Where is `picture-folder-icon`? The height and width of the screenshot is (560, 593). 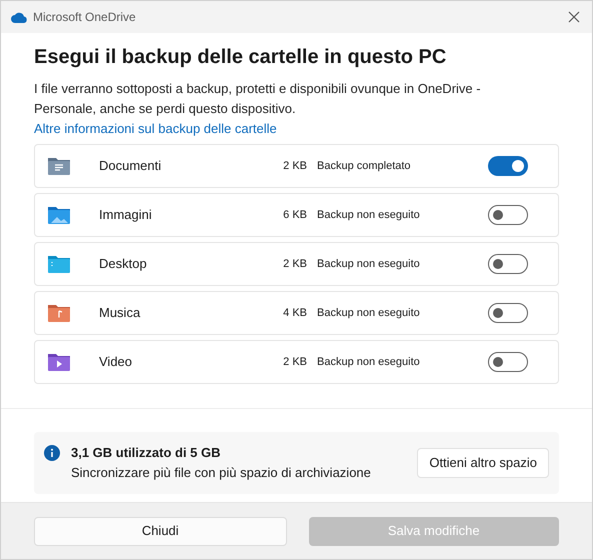 picture-folder-icon is located at coordinates (59, 215).